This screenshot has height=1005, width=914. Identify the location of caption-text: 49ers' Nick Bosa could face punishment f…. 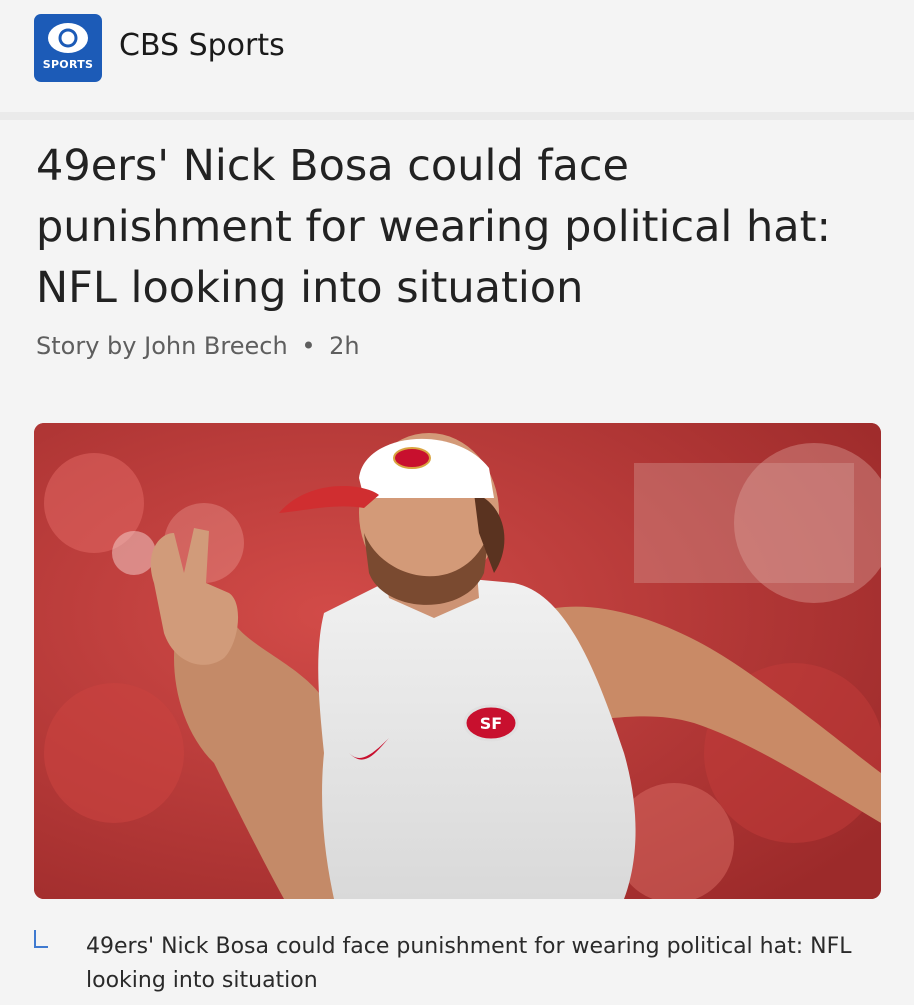
(469, 963).